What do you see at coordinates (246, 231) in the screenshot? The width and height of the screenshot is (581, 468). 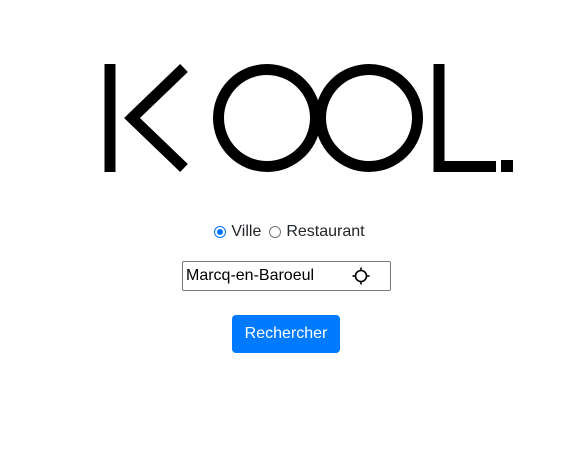 I see `ville-label: Ville` at bounding box center [246, 231].